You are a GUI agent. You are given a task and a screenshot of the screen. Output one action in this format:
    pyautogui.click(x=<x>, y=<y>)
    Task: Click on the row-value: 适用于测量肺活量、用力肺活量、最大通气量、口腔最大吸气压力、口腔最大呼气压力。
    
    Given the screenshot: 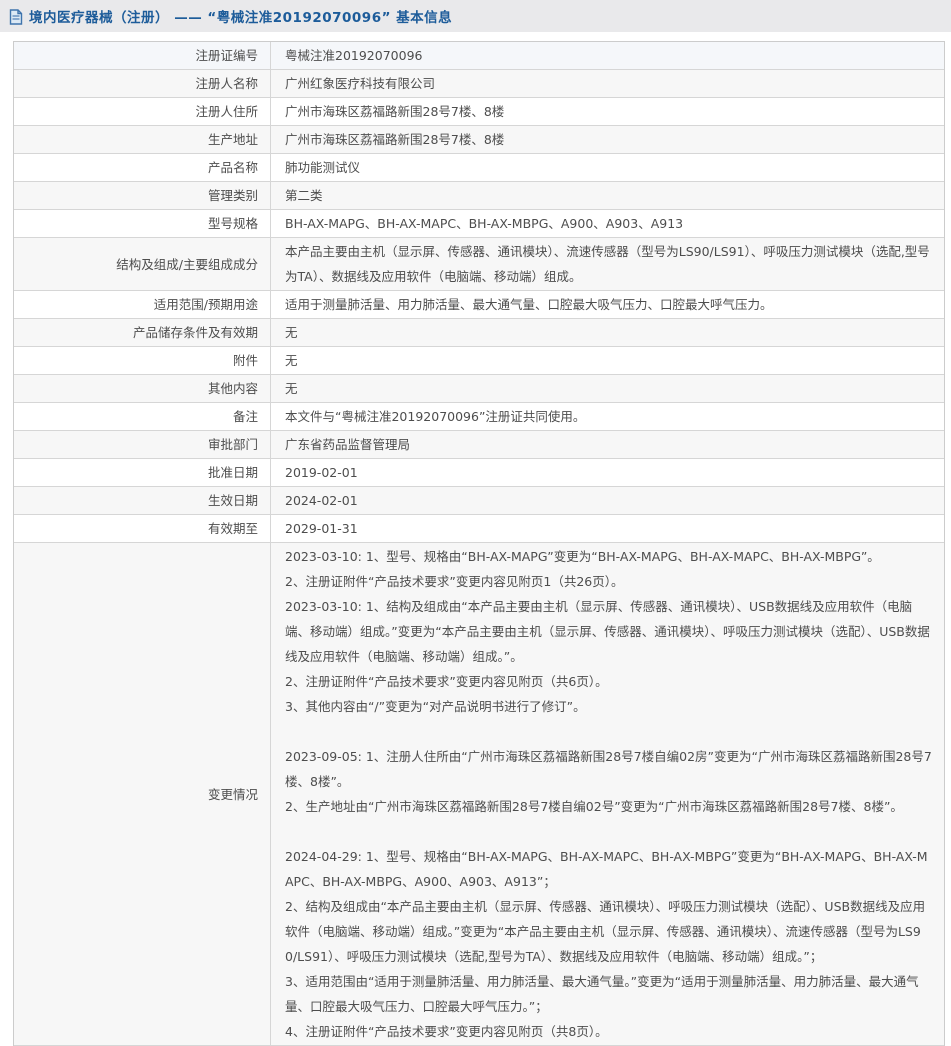 What is the action you would take?
    pyautogui.click(x=529, y=304)
    